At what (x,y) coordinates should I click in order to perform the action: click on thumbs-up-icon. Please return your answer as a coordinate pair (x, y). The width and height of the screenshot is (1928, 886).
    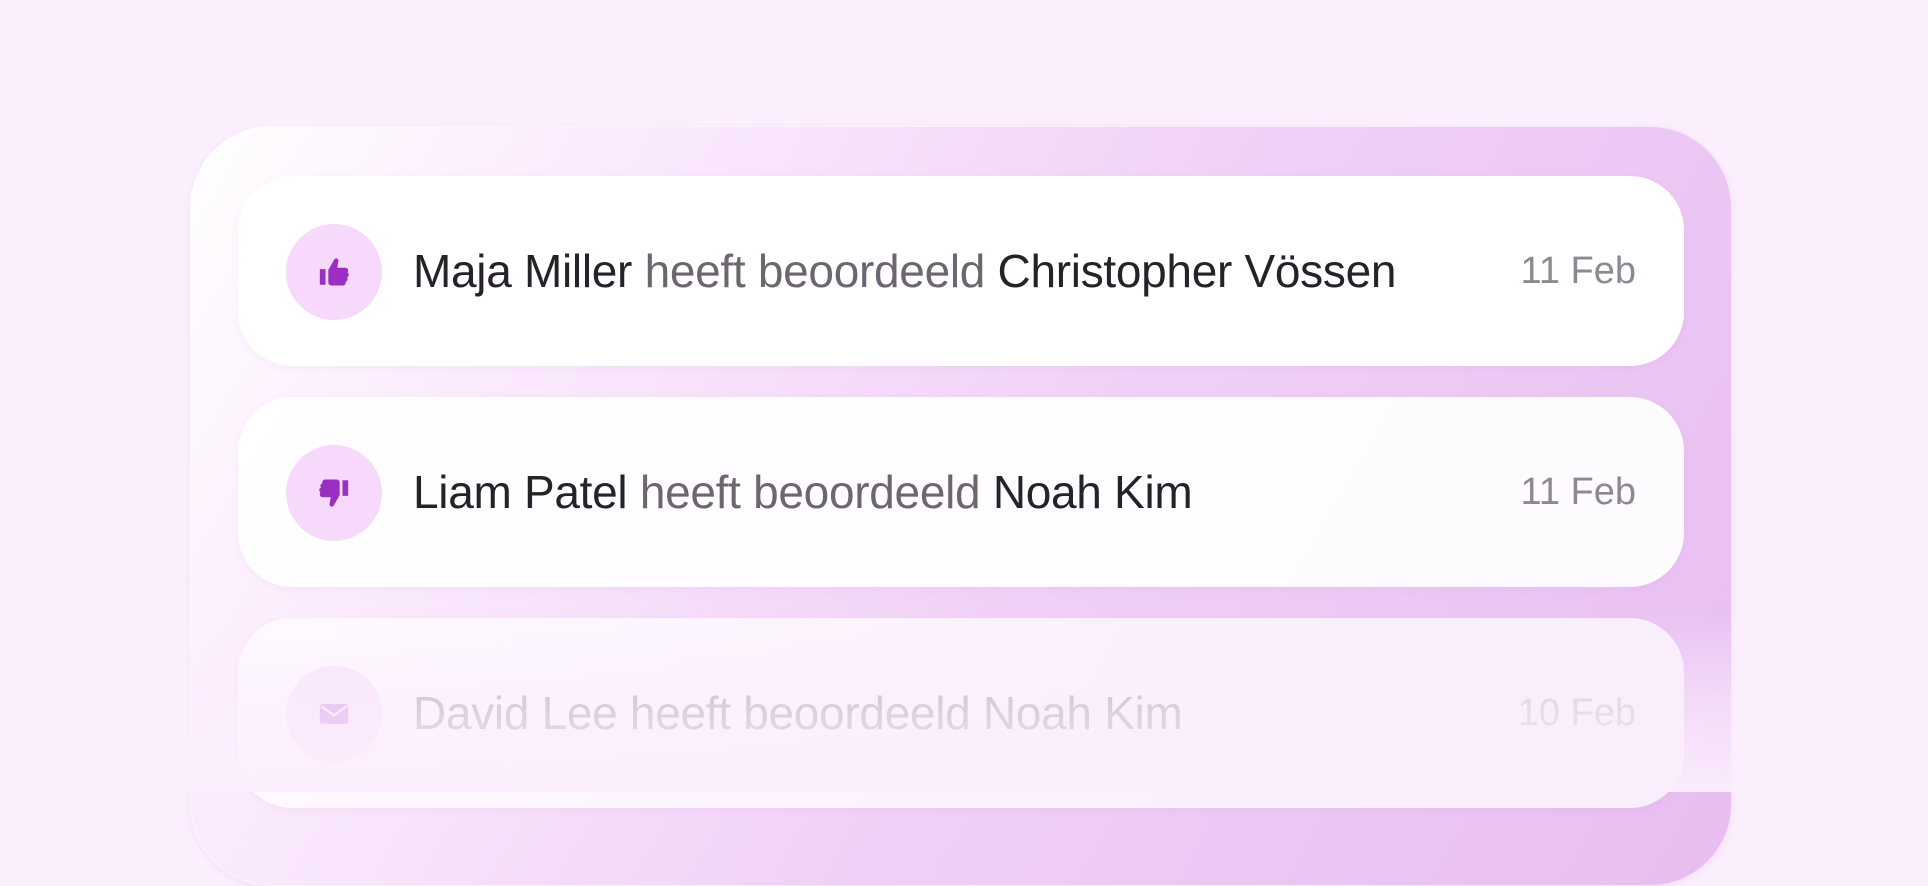
    Looking at the image, I should click on (334, 272).